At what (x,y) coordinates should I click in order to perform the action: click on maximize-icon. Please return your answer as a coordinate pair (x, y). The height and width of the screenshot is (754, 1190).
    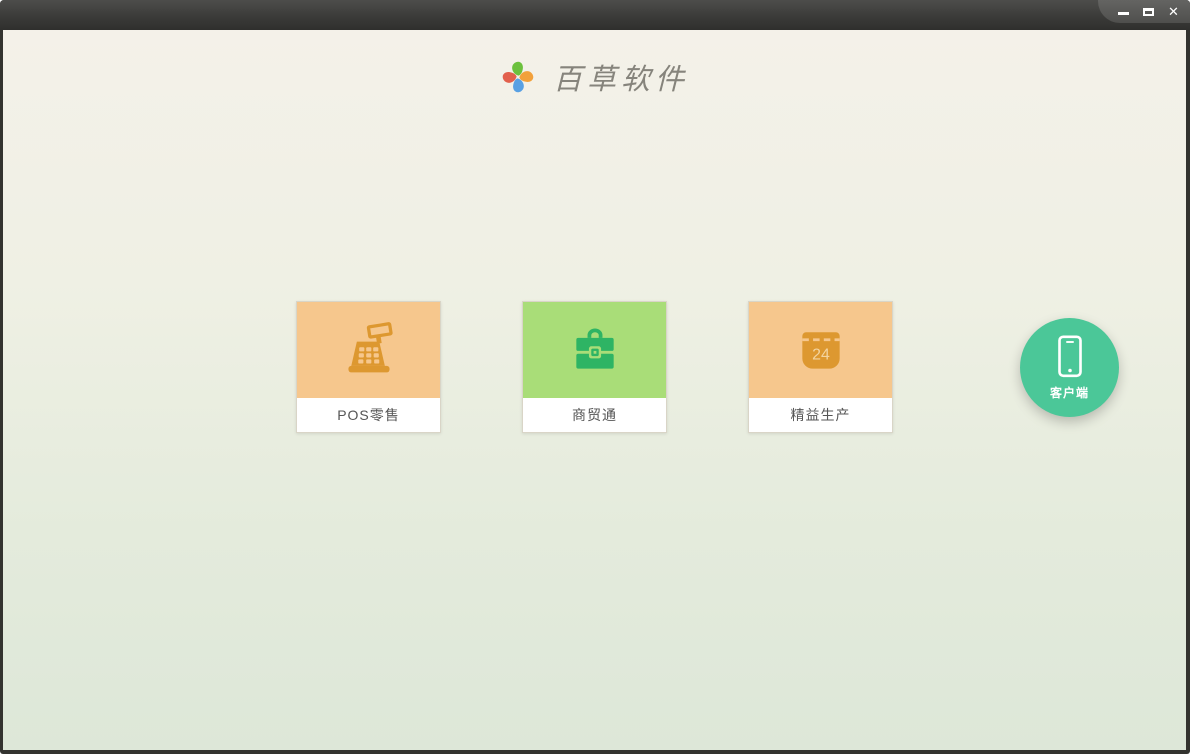
    Looking at the image, I should click on (1148, 11).